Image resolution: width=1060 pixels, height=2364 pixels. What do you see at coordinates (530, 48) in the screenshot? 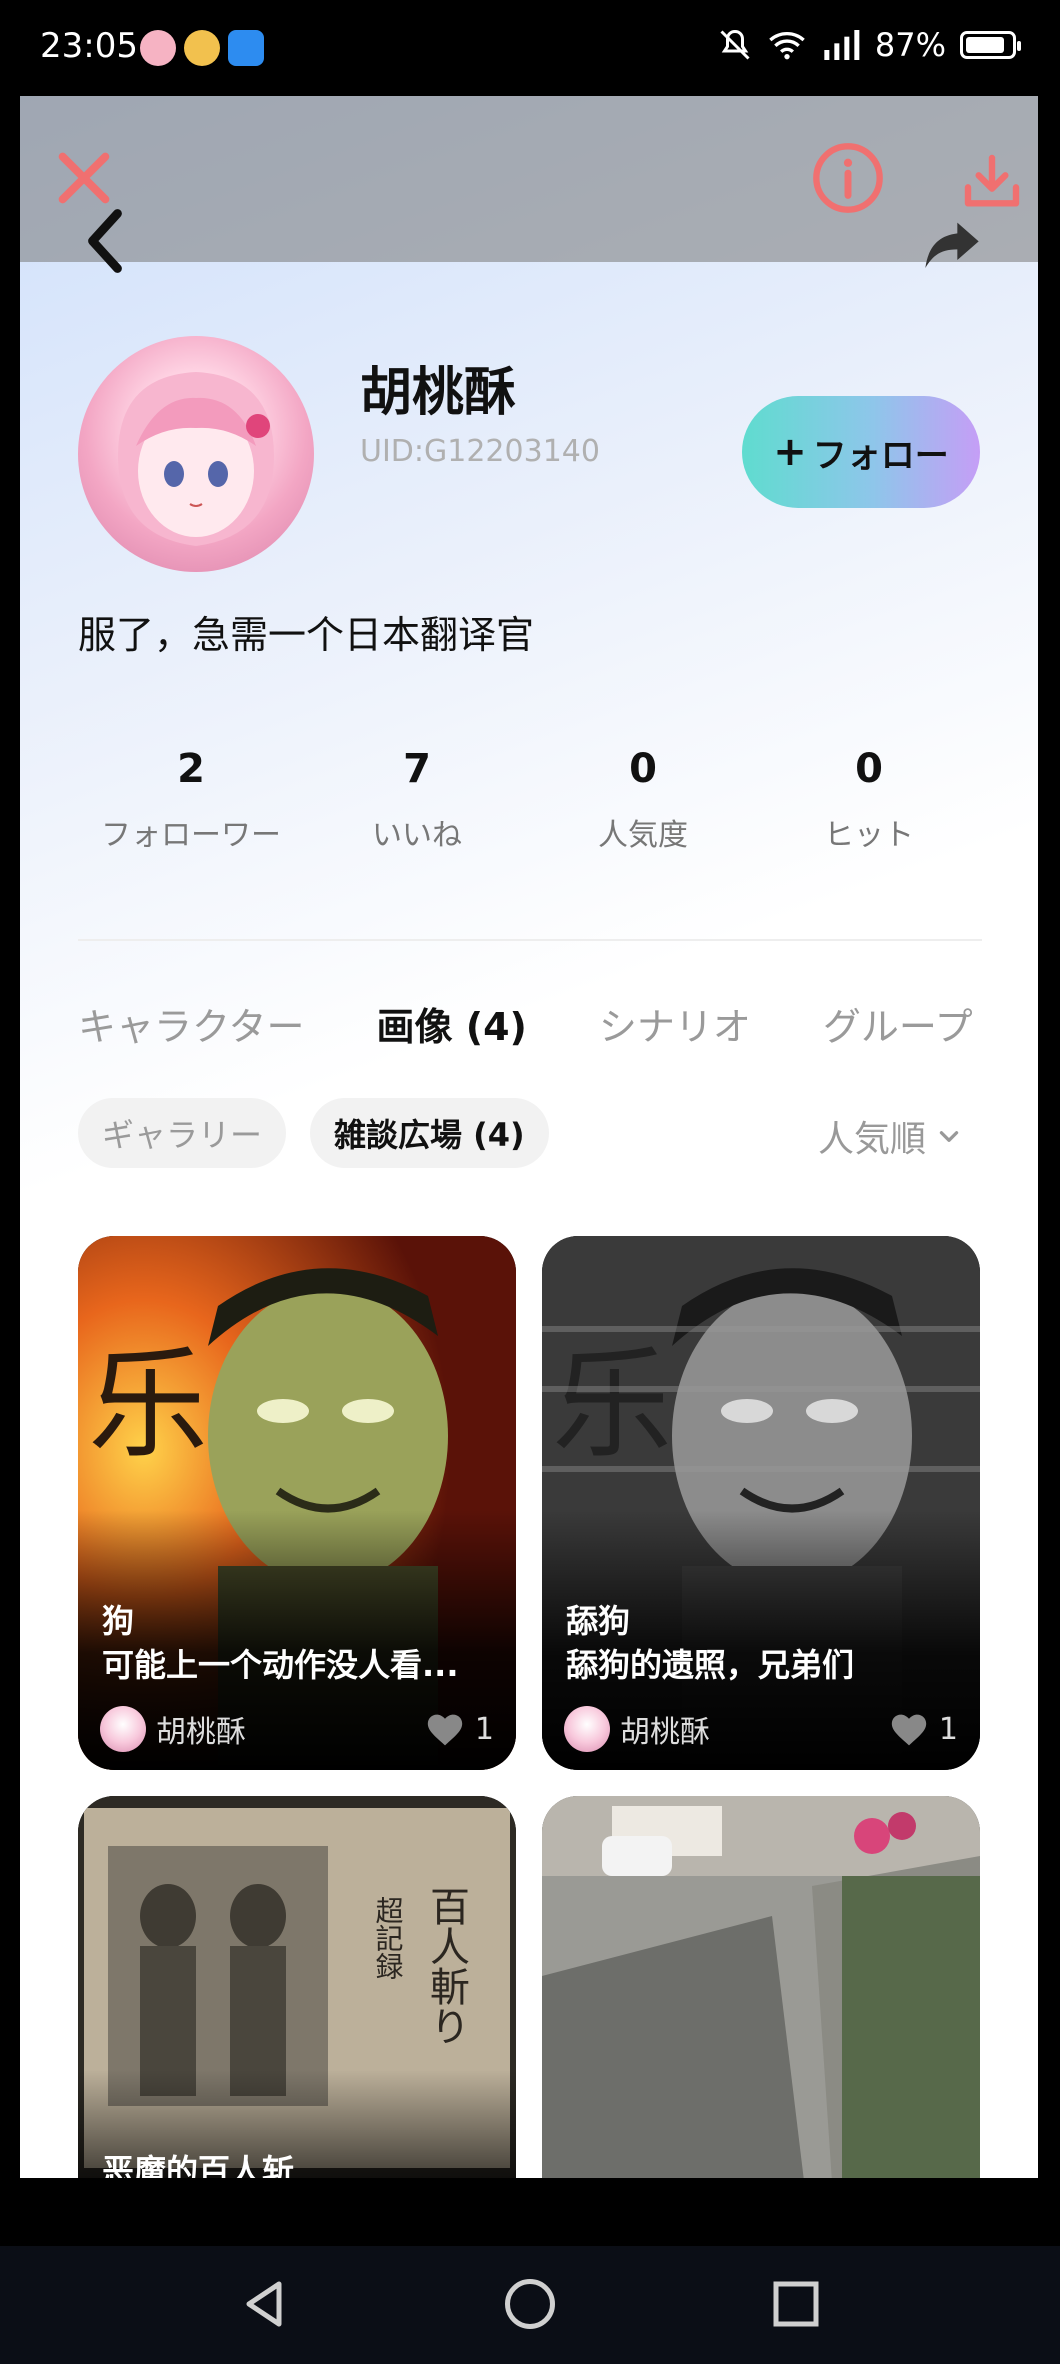
I see `status-bar: 23:05 87%` at bounding box center [530, 48].